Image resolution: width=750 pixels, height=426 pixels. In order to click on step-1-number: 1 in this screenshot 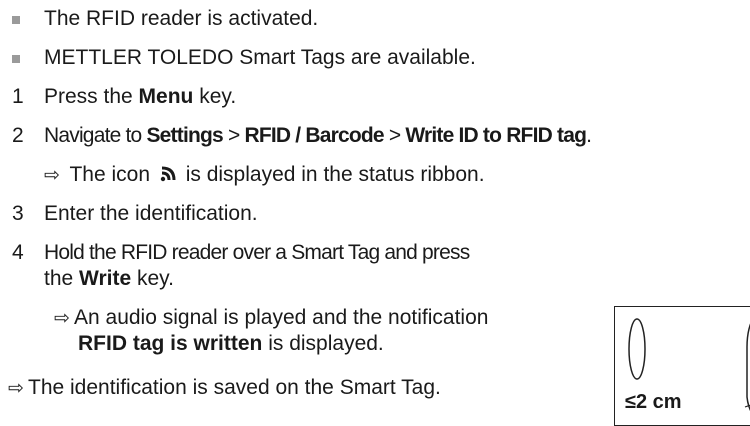, I will do `click(18, 96)`.